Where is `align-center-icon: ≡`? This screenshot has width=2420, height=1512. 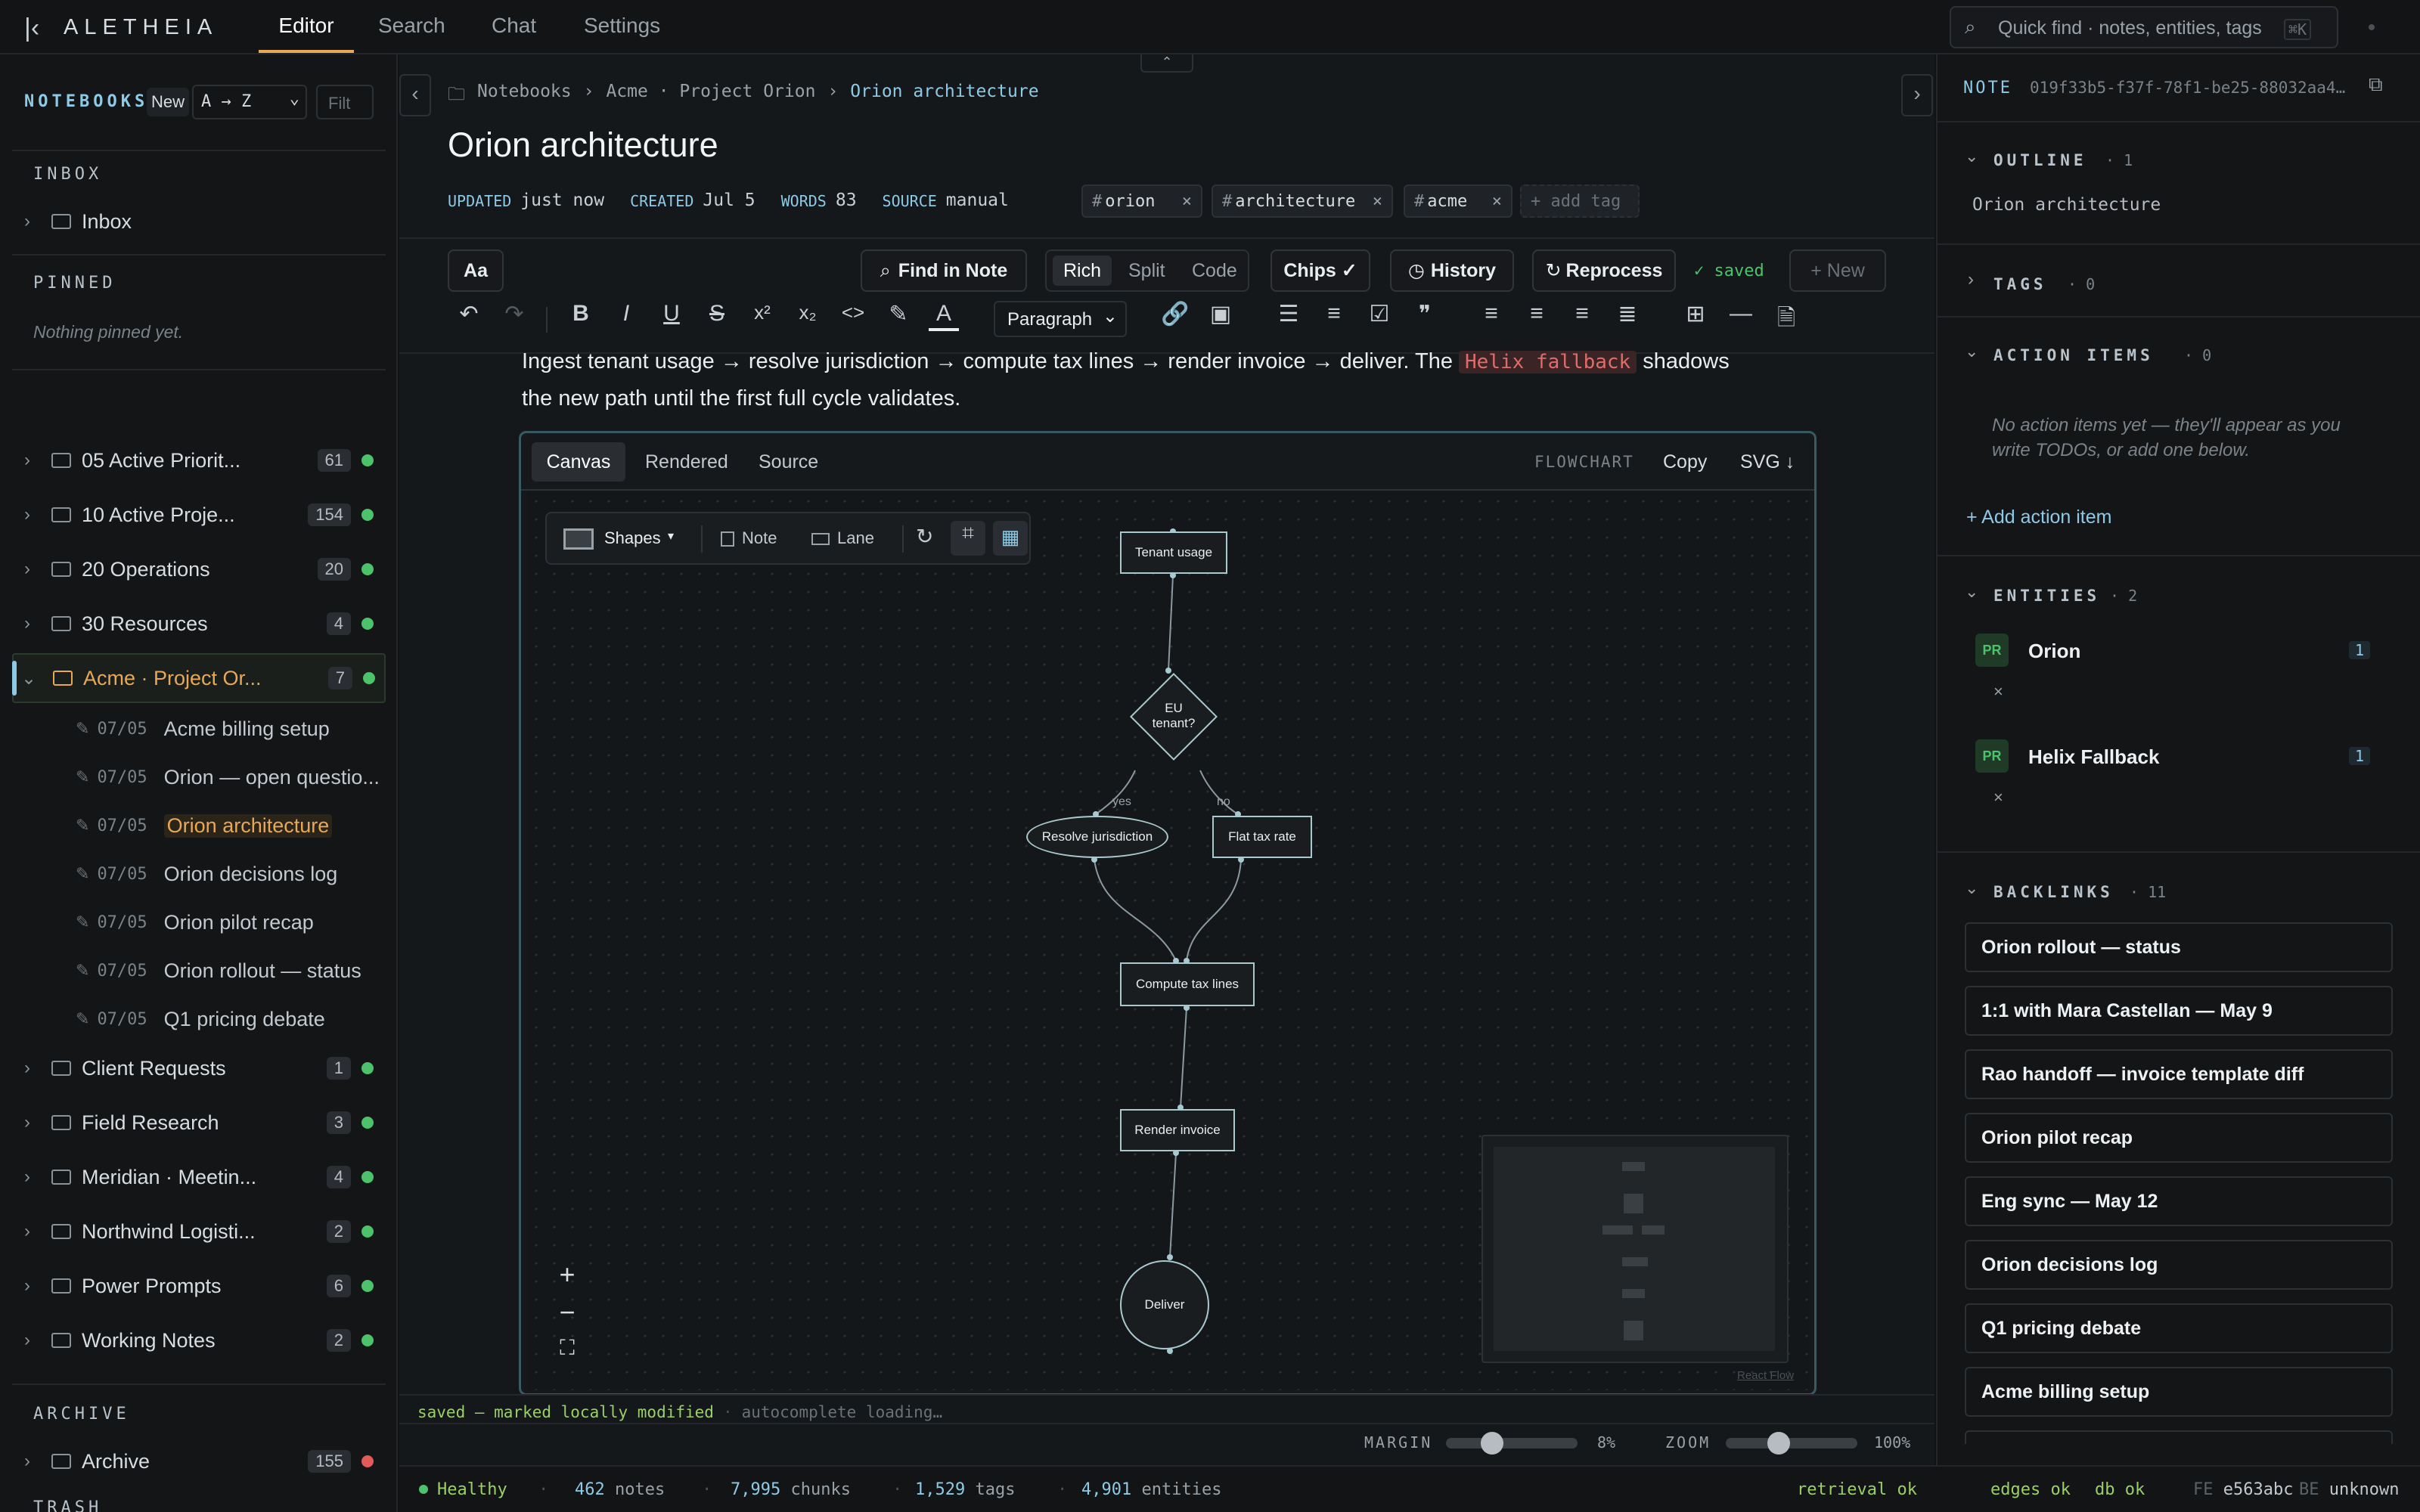 align-center-icon: ≡ is located at coordinates (1537, 314).